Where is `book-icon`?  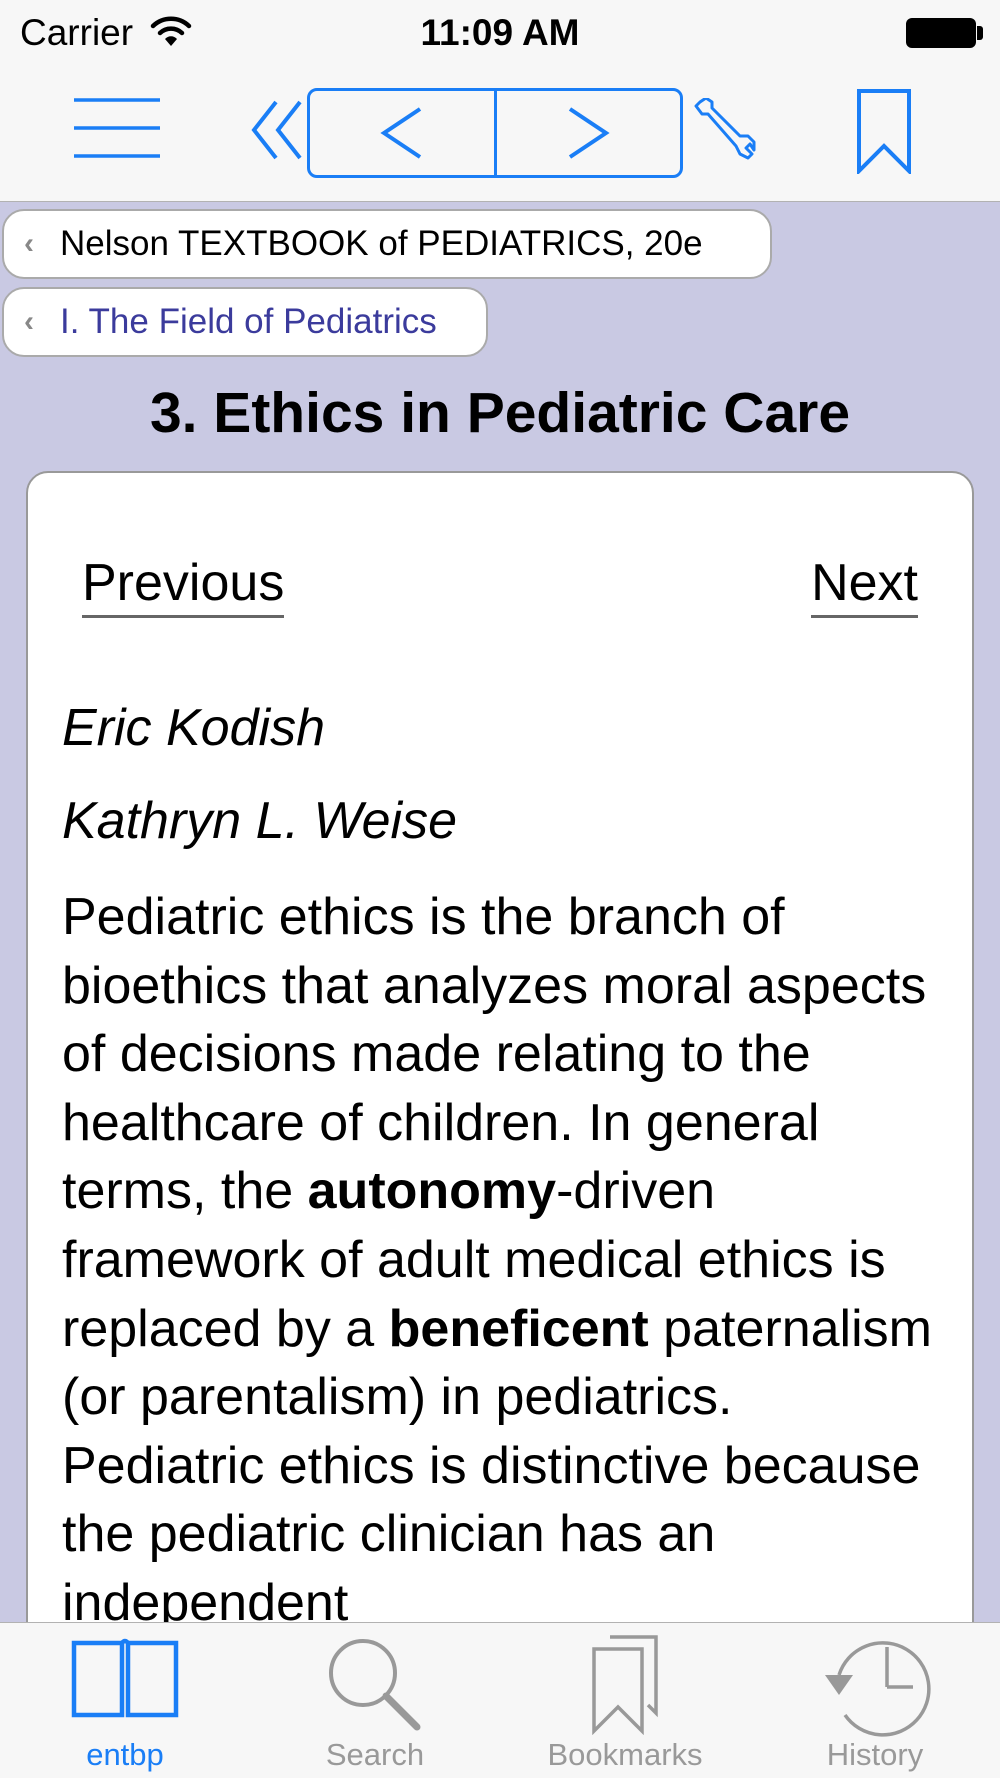
book-icon is located at coordinates (125, 1678).